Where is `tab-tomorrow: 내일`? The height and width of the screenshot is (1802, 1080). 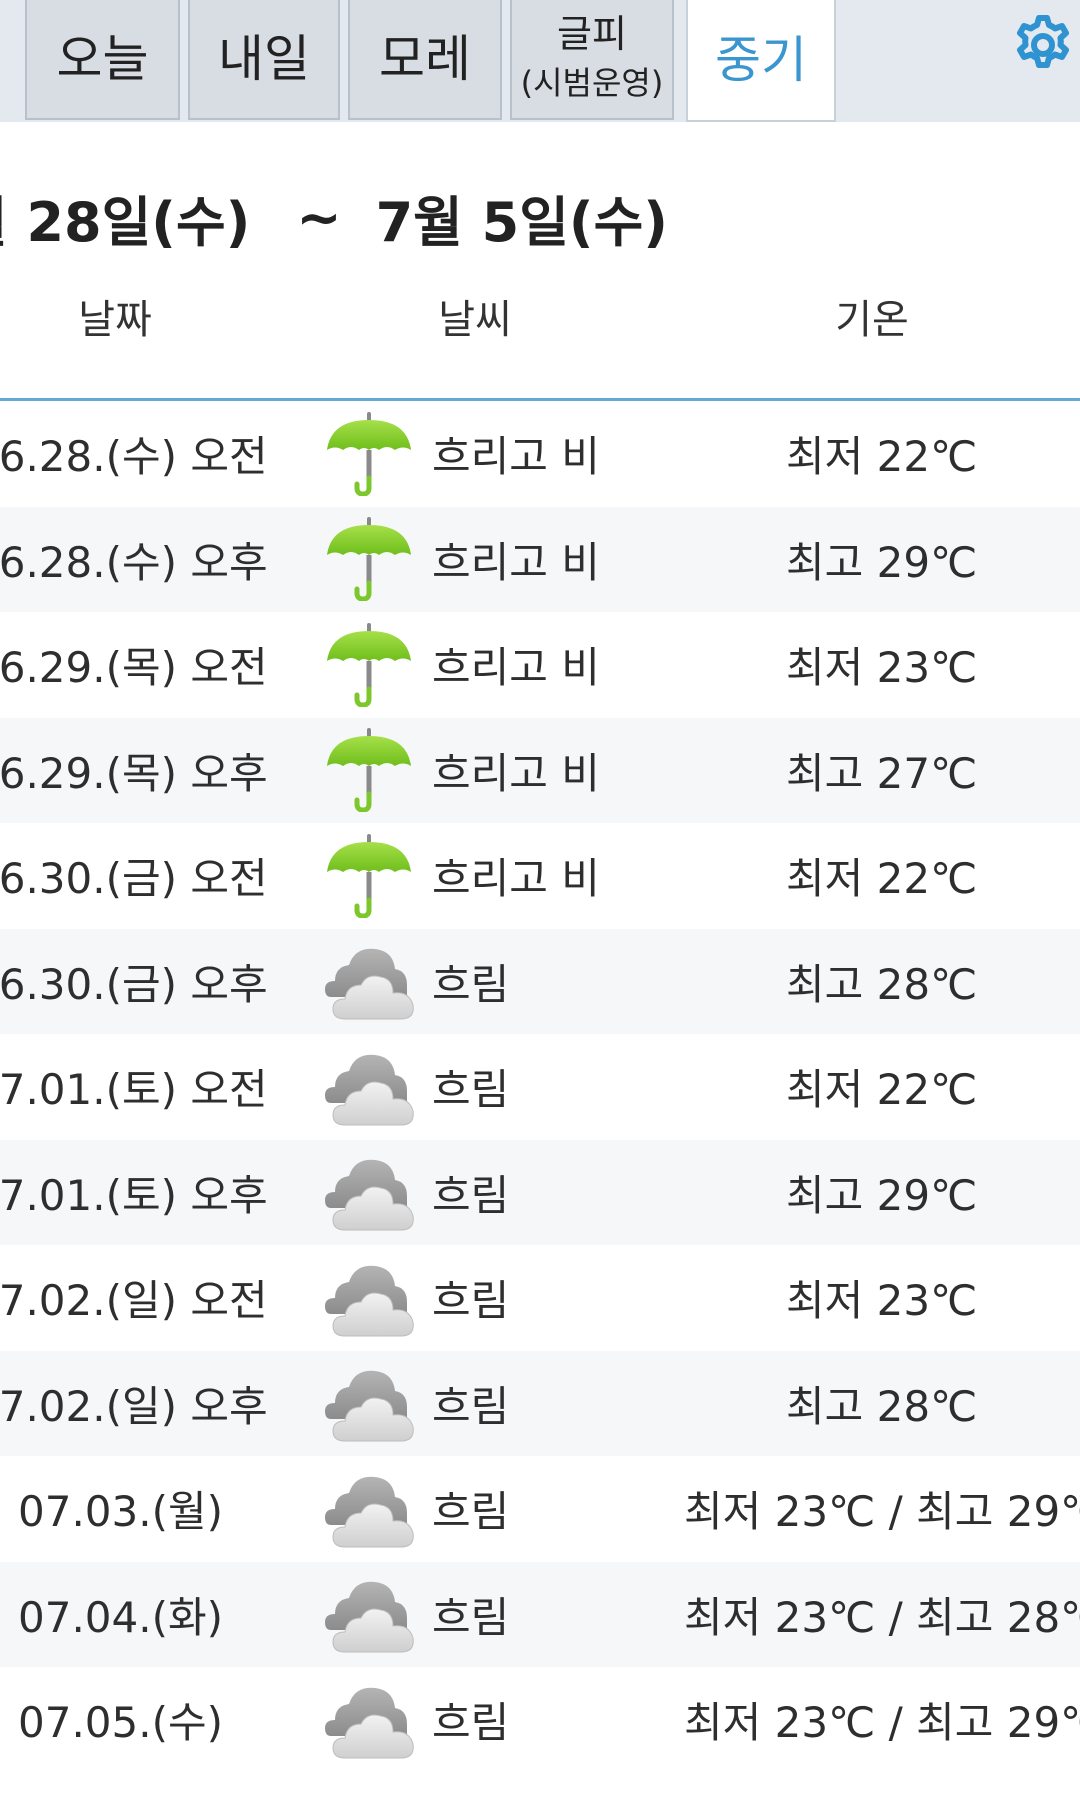 tab-tomorrow: 내일 is located at coordinates (264, 60).